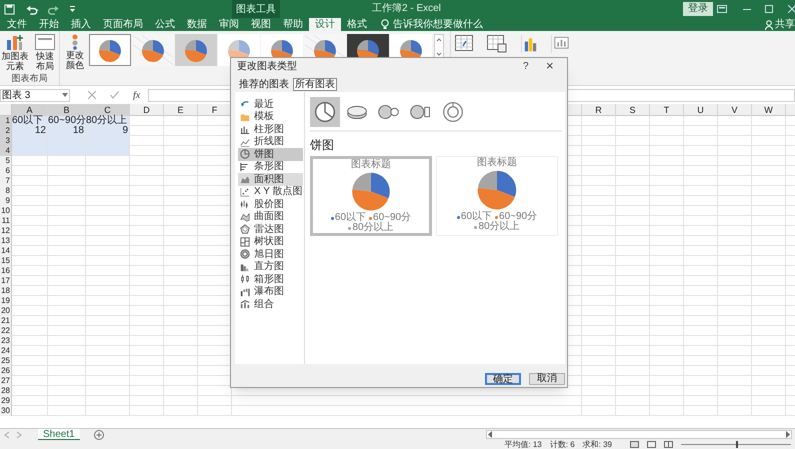 This screenshot has height=449, width=795. Describe the element at coordinates (270, 204) in the screenshot. I see `chart-type-item: 股价图` at that location.